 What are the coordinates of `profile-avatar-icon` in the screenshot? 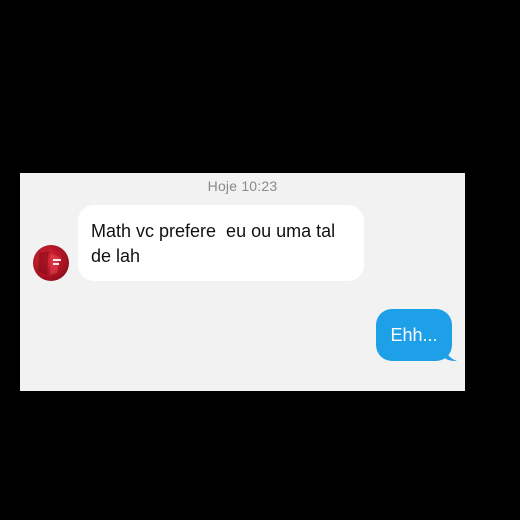 It's located at (49, 263).